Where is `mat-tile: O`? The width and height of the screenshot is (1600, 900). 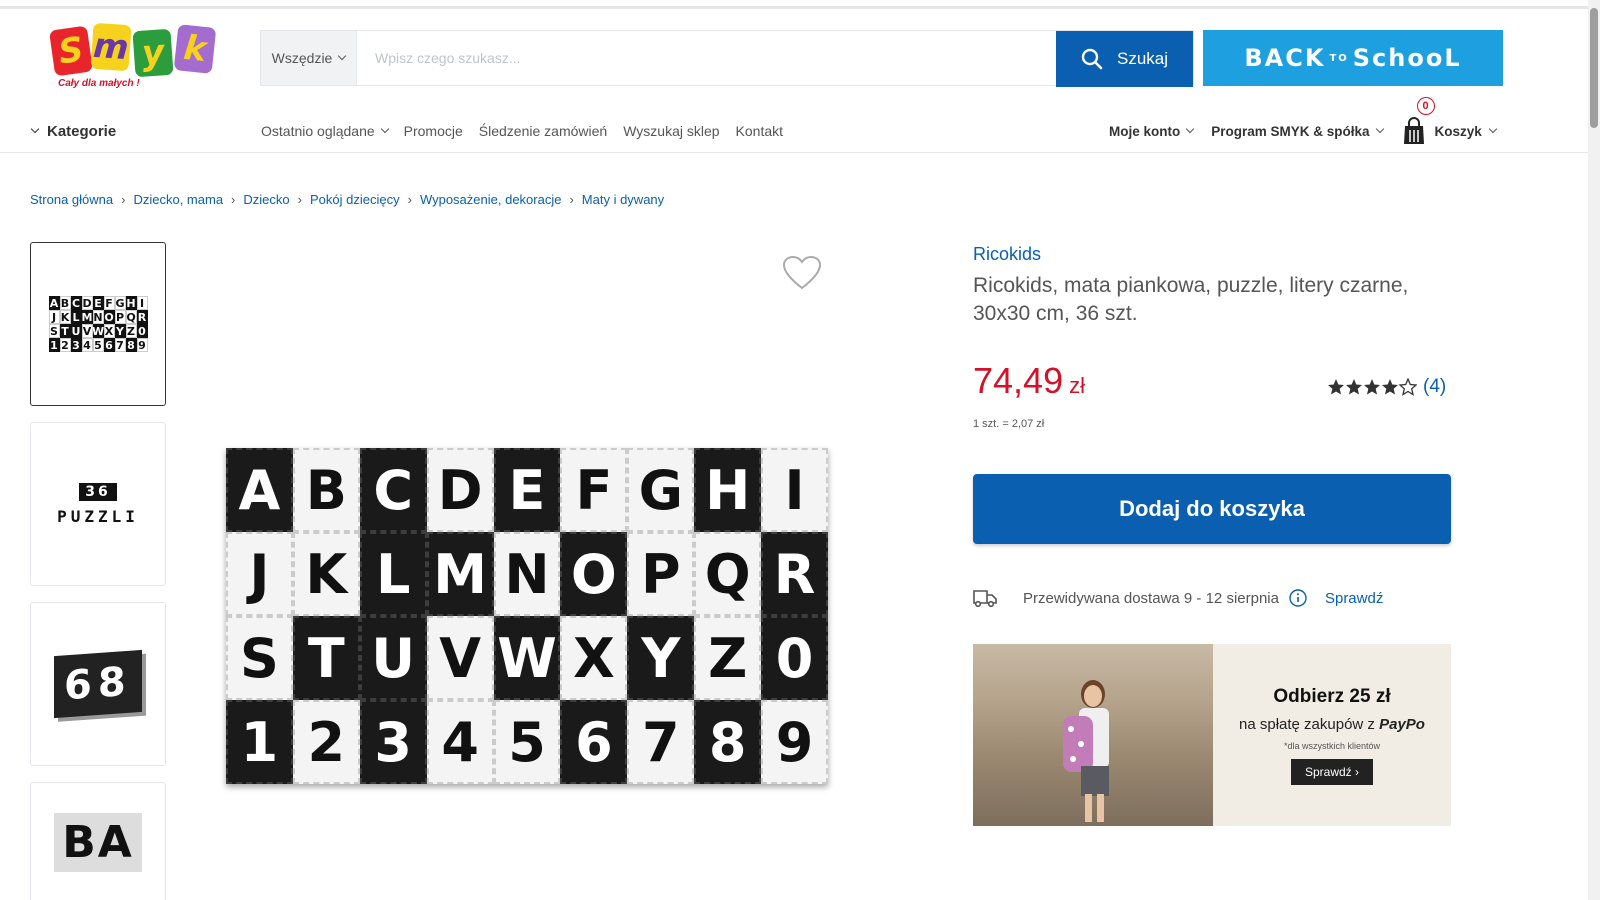 mat-tile: O is located at coordinates (594, 574).